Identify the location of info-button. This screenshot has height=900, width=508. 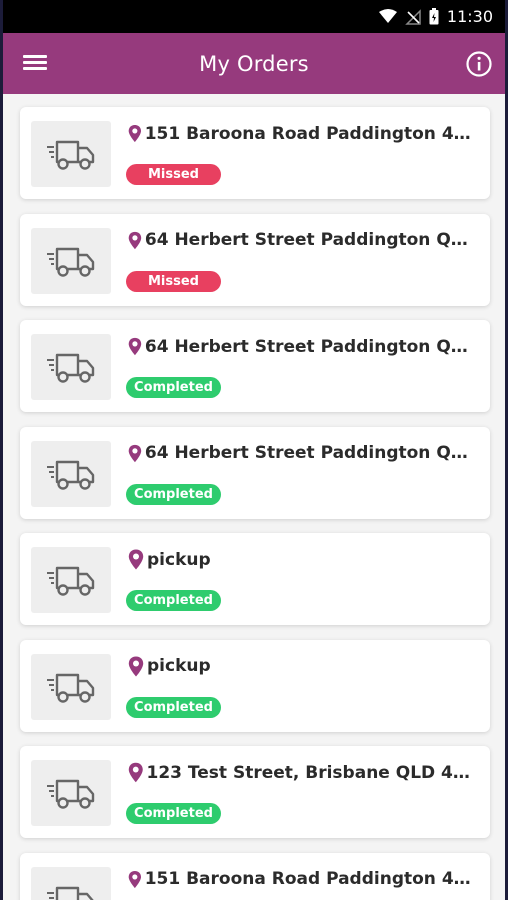
(479, 64).